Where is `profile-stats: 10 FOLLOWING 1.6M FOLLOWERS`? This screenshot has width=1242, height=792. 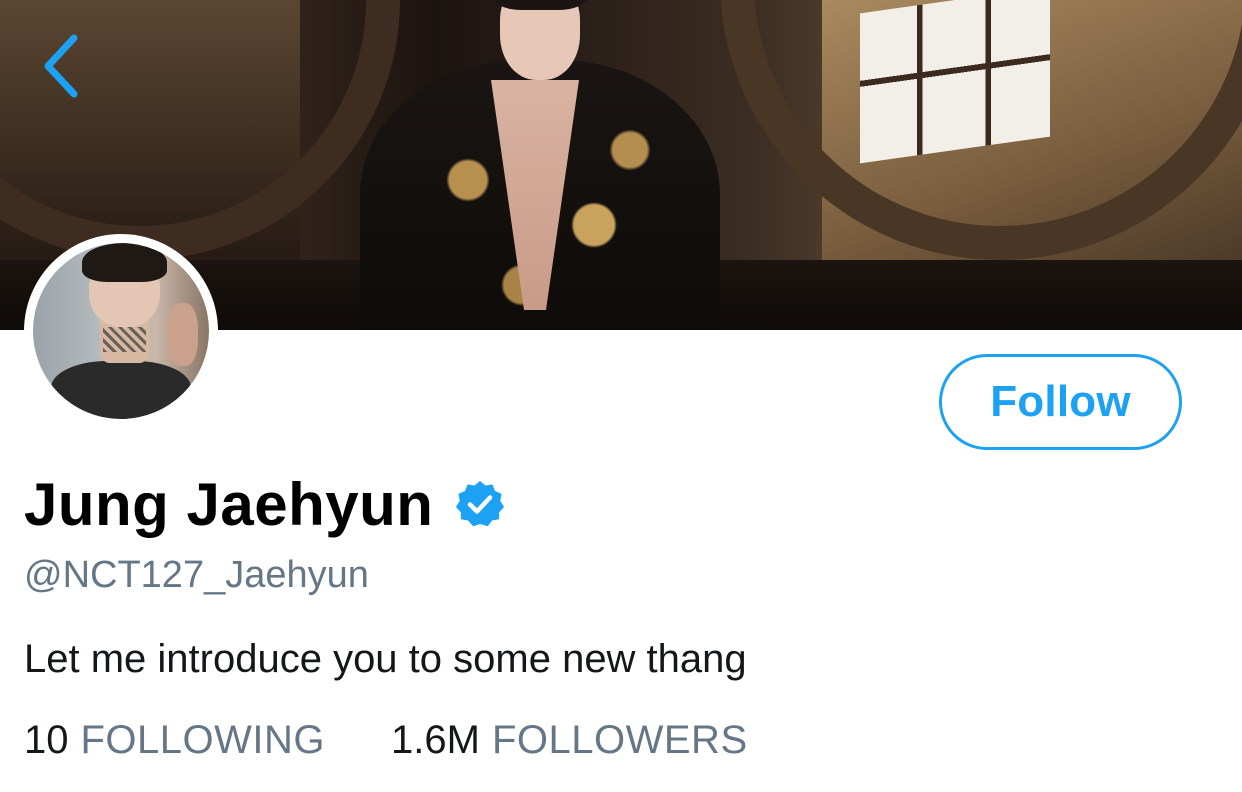
profile-stats: 10 FOLLOWING 1.6M FOLLOWERS is located at coordinates (386, 740).